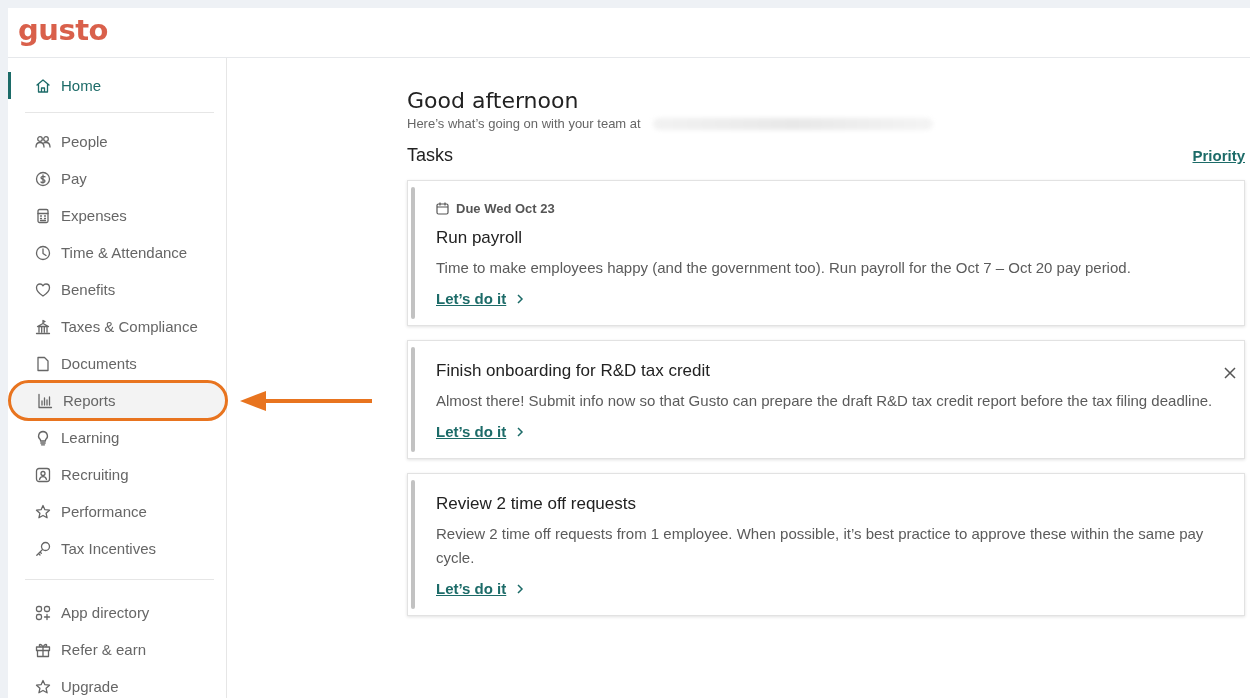 This screenshot has width=1250, height=698. I want to click on sidebar-item: Reports, so click(118, 400).